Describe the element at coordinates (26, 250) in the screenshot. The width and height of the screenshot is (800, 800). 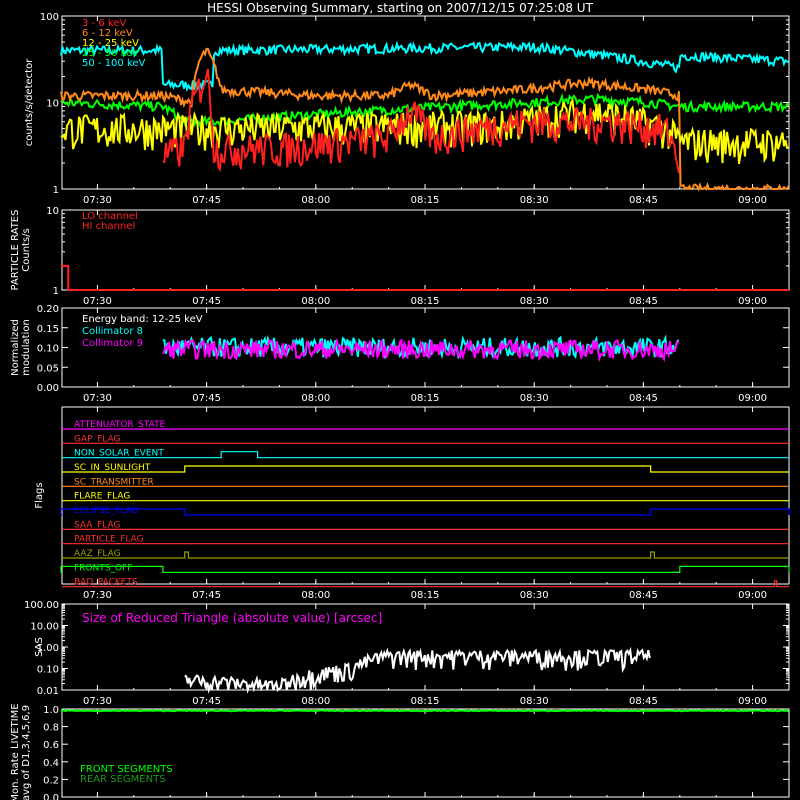
I see `y-axis-label: Counts/s` at that location.